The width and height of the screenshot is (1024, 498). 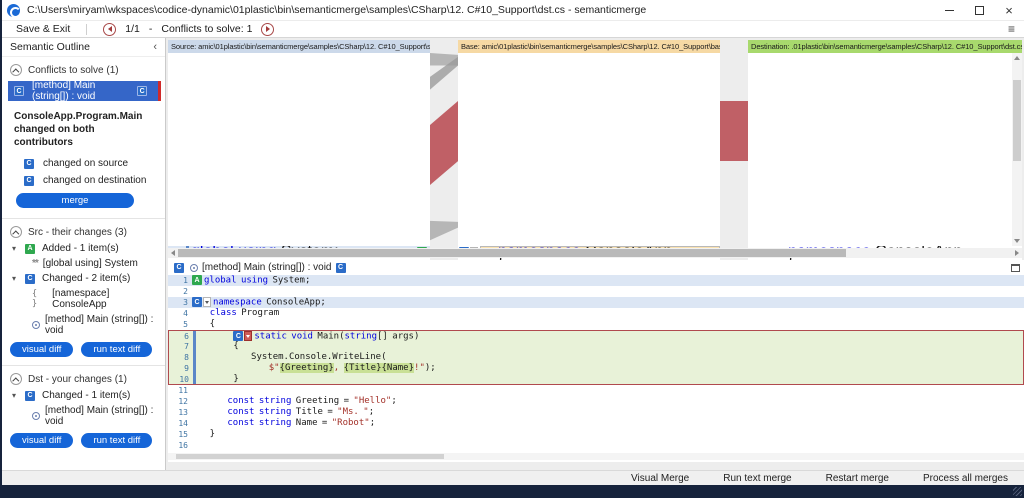 I want to click on process-all-merges-button: Process all merges, so click(x=965, y=478).